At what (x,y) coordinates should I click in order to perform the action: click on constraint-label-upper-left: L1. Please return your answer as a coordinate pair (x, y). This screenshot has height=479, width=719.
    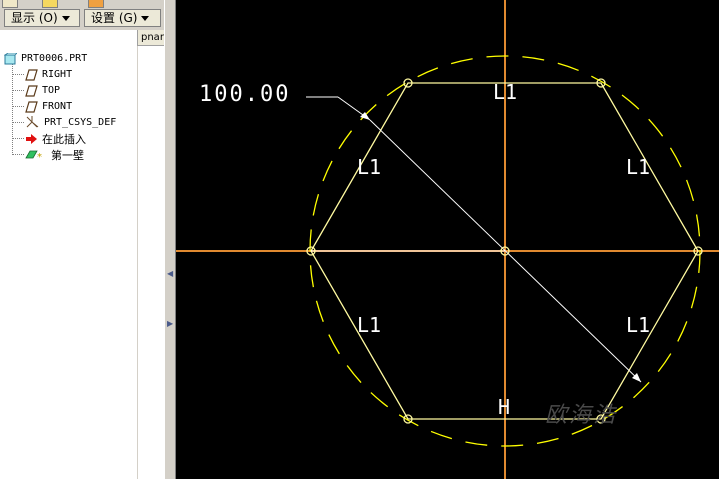
    Looking at the image, I should click on (369, 167).